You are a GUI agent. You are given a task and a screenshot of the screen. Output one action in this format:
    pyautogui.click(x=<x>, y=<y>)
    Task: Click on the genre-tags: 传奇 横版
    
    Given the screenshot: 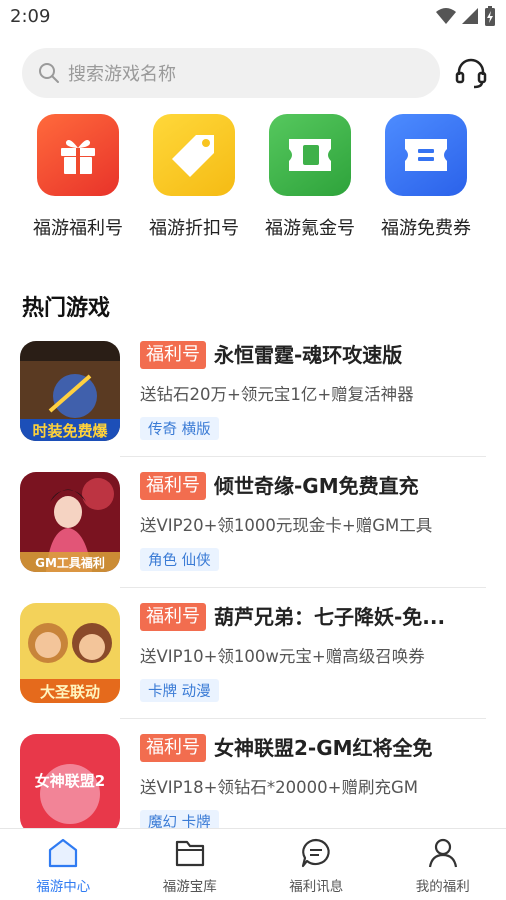 What is the action you would take?
    pyautogui.click(x=179, y=428)
    